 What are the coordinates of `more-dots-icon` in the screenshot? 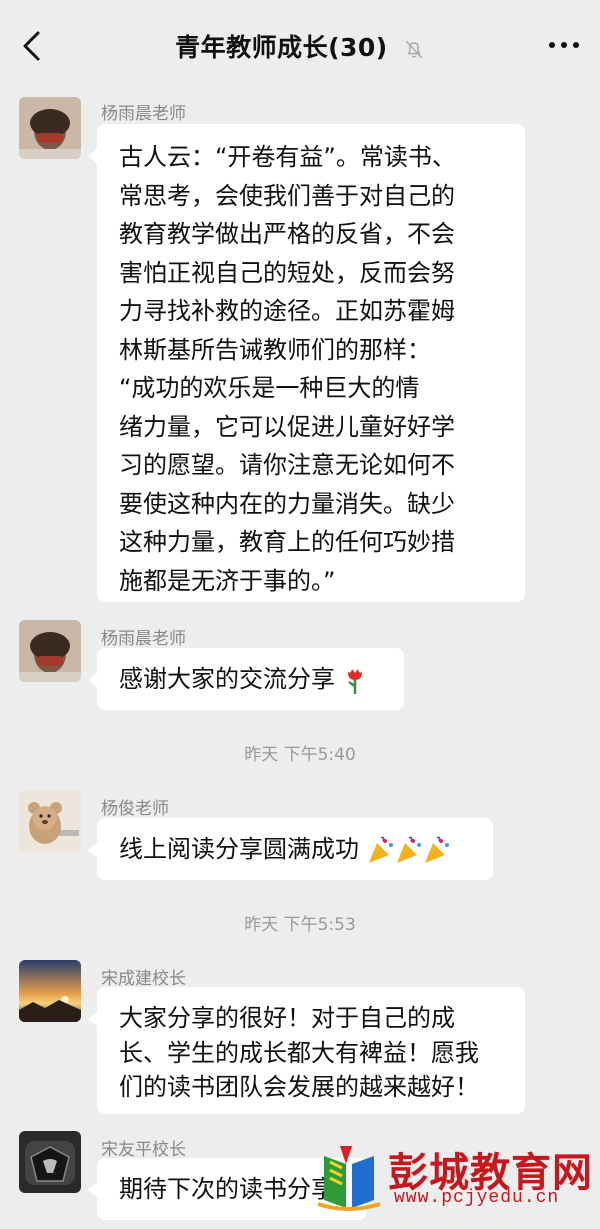 It's located at (564, 45).